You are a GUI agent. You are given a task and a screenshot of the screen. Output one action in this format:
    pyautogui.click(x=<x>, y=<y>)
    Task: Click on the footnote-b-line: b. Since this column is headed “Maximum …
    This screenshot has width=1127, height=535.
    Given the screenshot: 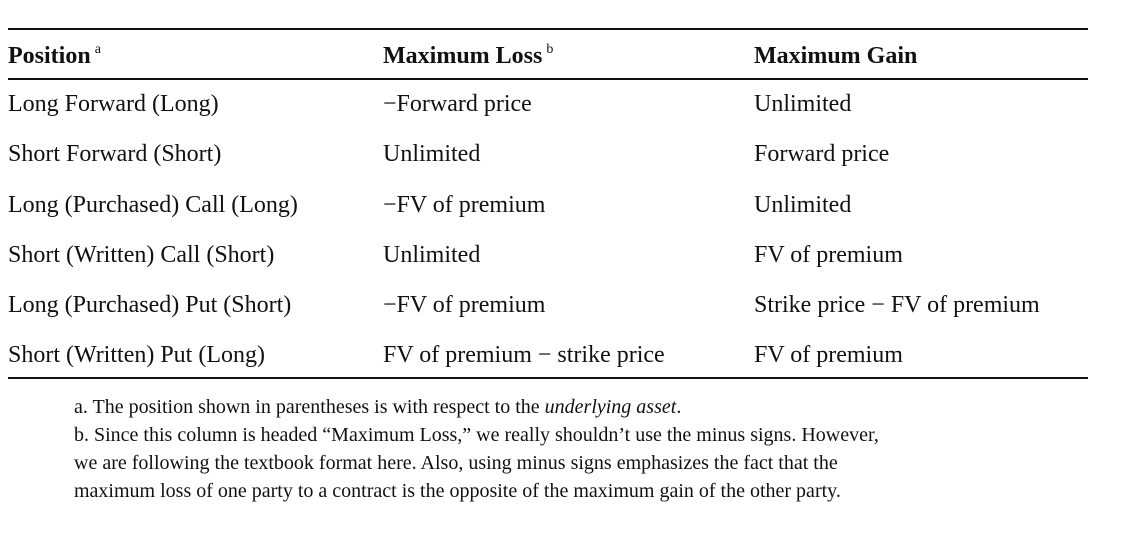 What is the action you would take?
    pyautogui.click(x=476, y=435)
    